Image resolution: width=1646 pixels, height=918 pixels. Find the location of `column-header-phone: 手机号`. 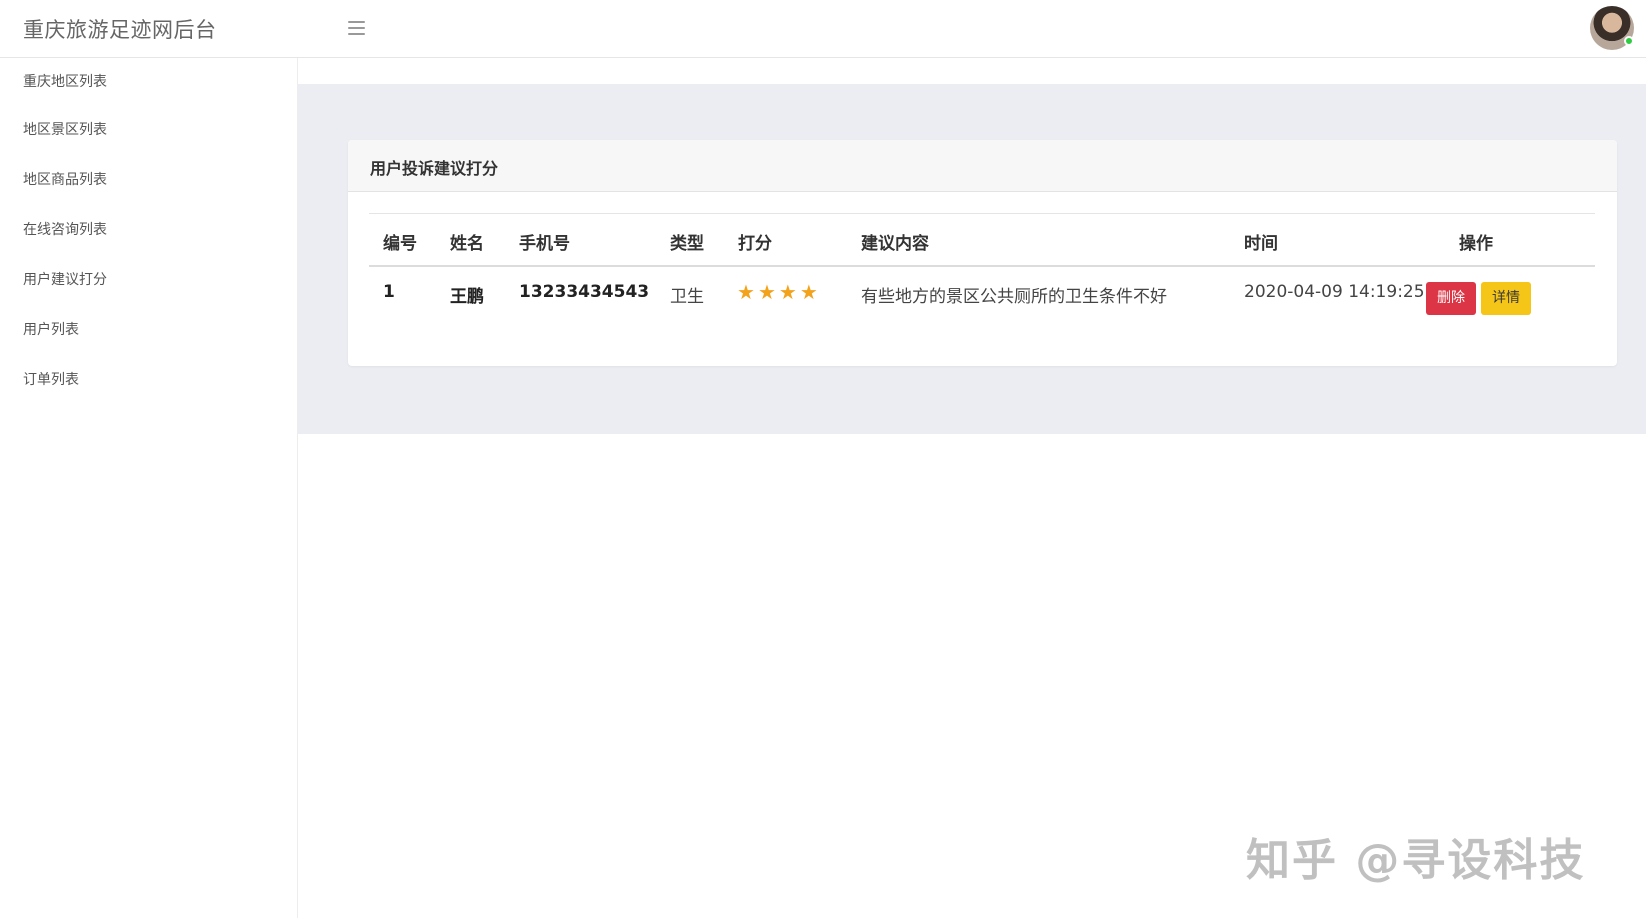

column-header-phone: 手机号 is located at coordinates (544, 244).